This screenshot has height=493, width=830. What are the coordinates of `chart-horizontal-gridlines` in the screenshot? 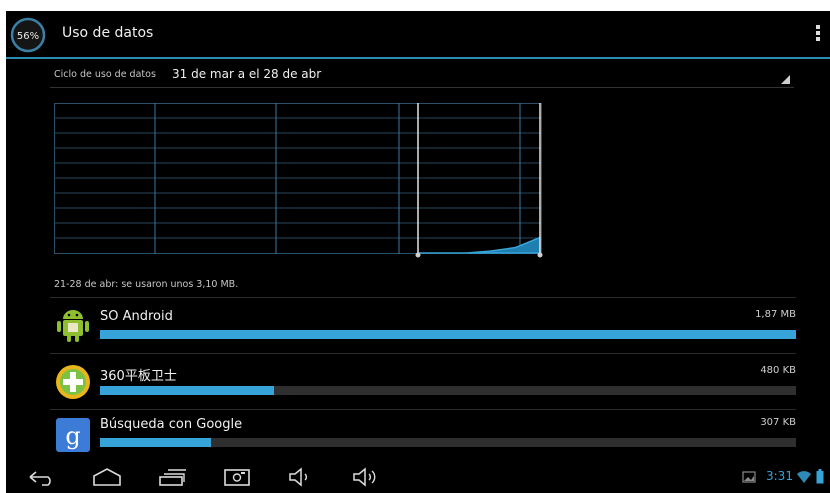 It's located at (297, 178).